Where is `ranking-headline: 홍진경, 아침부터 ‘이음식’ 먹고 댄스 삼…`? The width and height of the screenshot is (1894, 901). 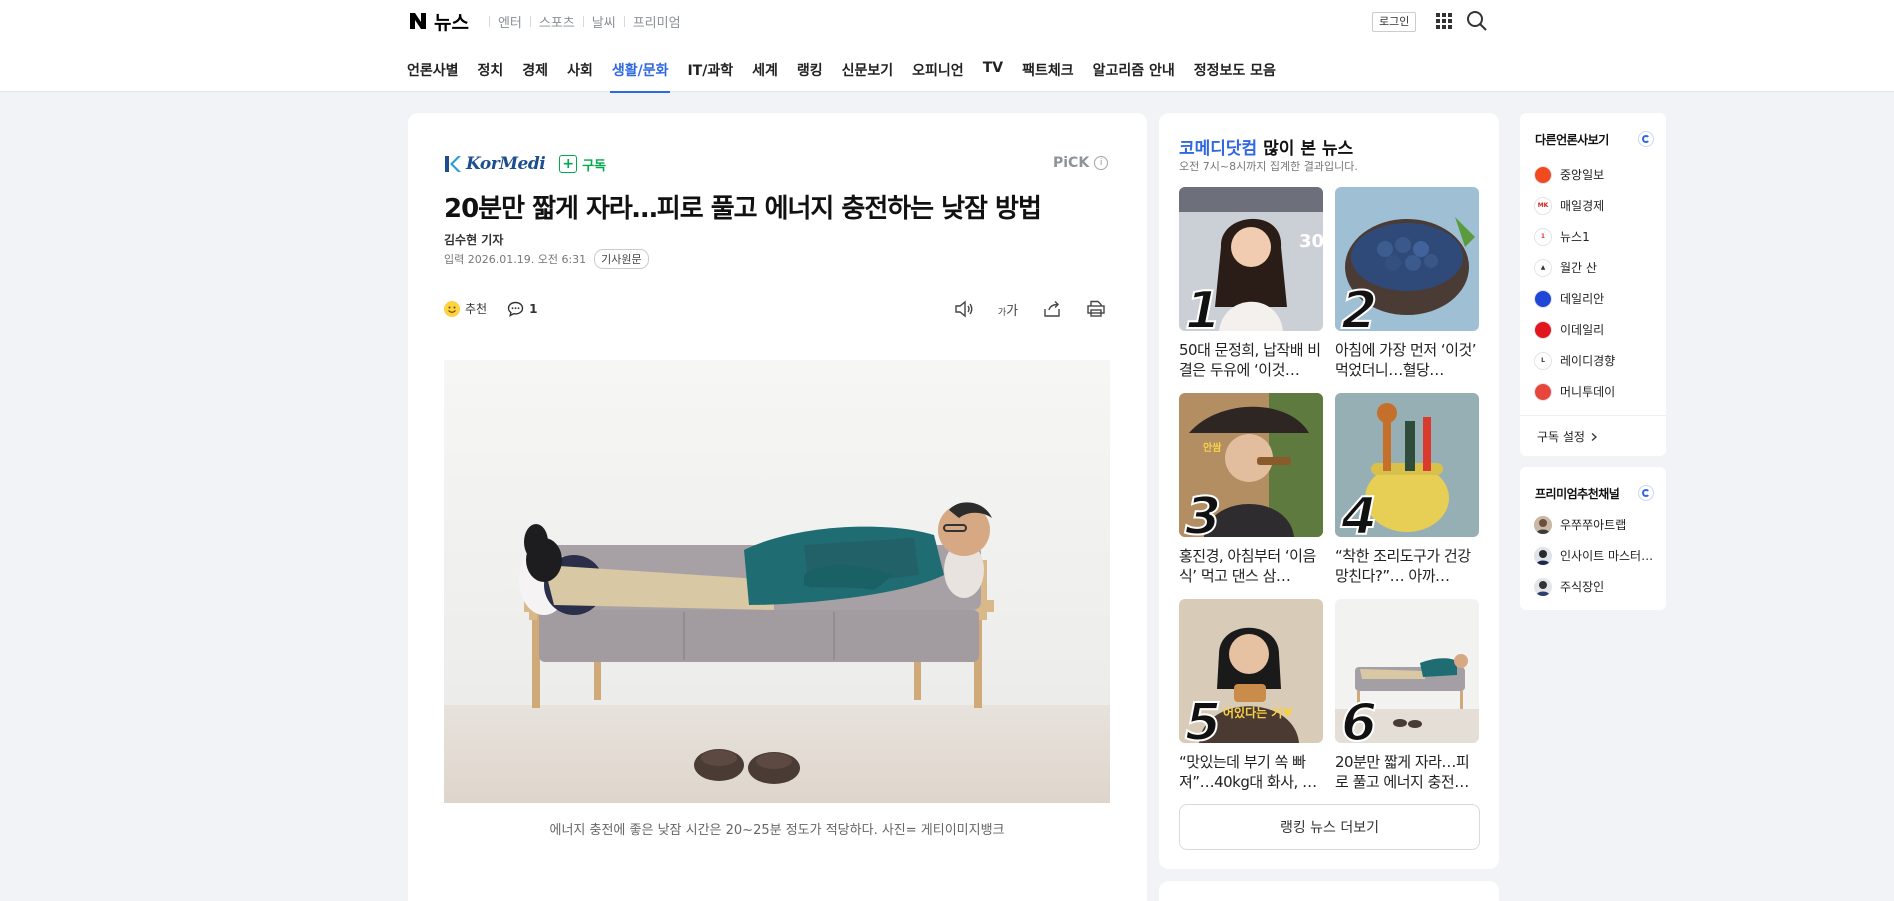 ranking-headline: 홍진경, 아침부터 ‘이음식’ 먹고 댄스 삼… is located at coordinates (1251, 566).